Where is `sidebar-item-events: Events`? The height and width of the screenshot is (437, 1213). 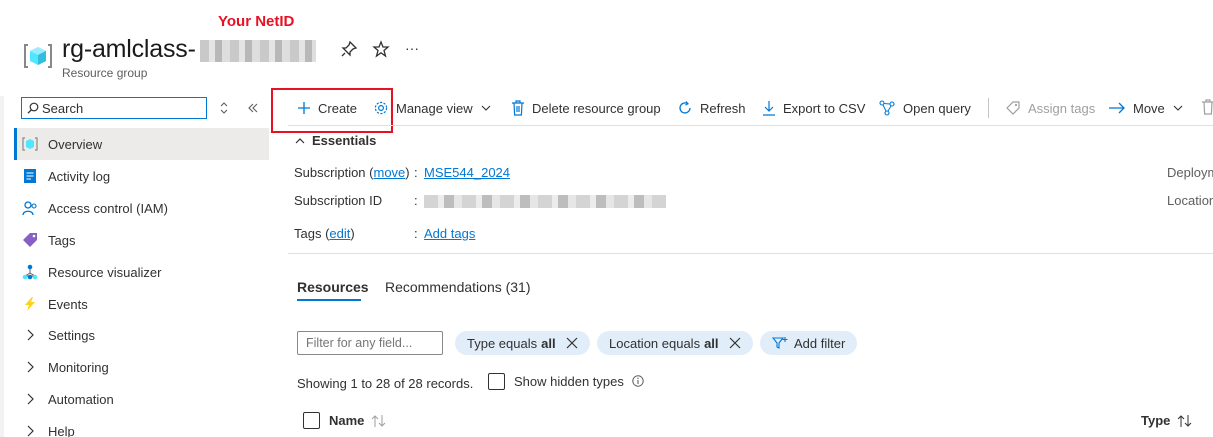
sidebar-item-events: Events is located at coordinates (141, 304).